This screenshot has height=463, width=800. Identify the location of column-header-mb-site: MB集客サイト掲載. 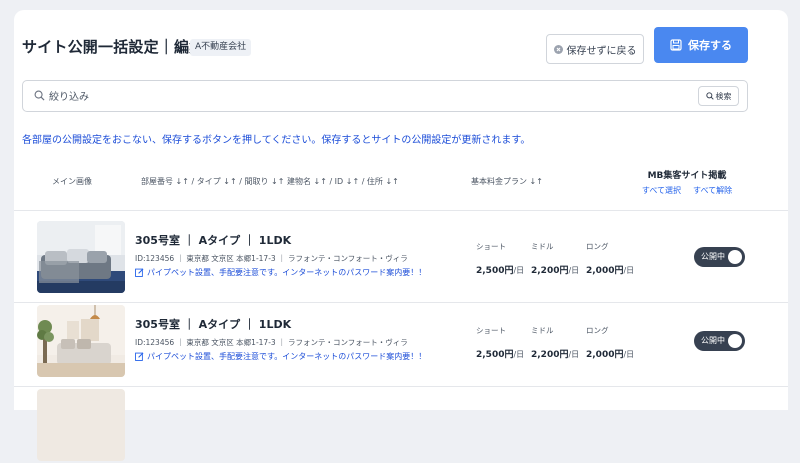
(687, 176).